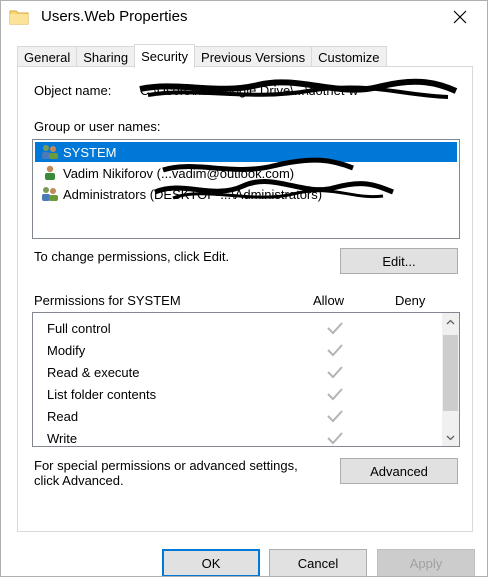  I want to click on apply-button: Apply, so click(426, 562).